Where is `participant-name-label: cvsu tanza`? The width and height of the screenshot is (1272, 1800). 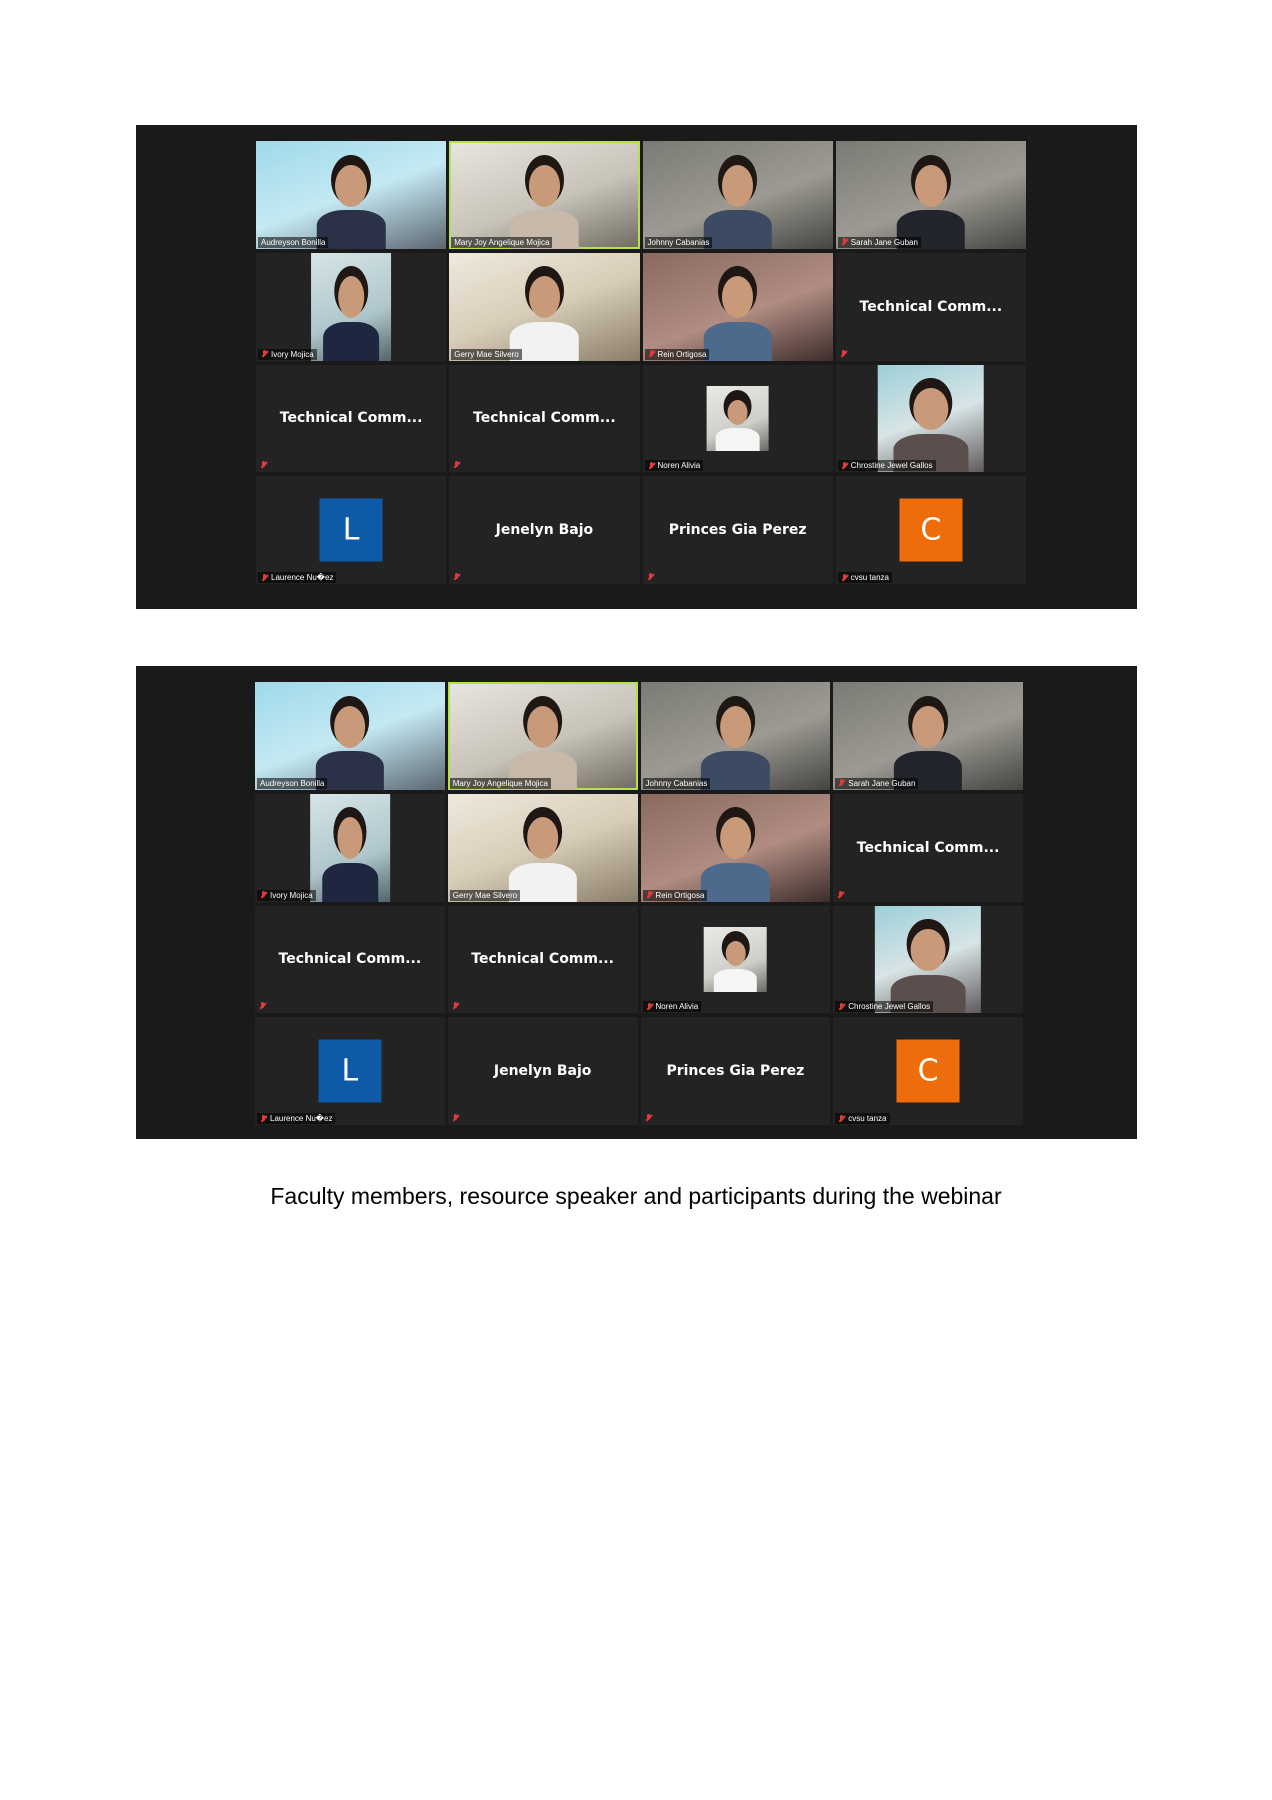 participant-name-label: cvsu tanza is located at coordinates (862, 1118).